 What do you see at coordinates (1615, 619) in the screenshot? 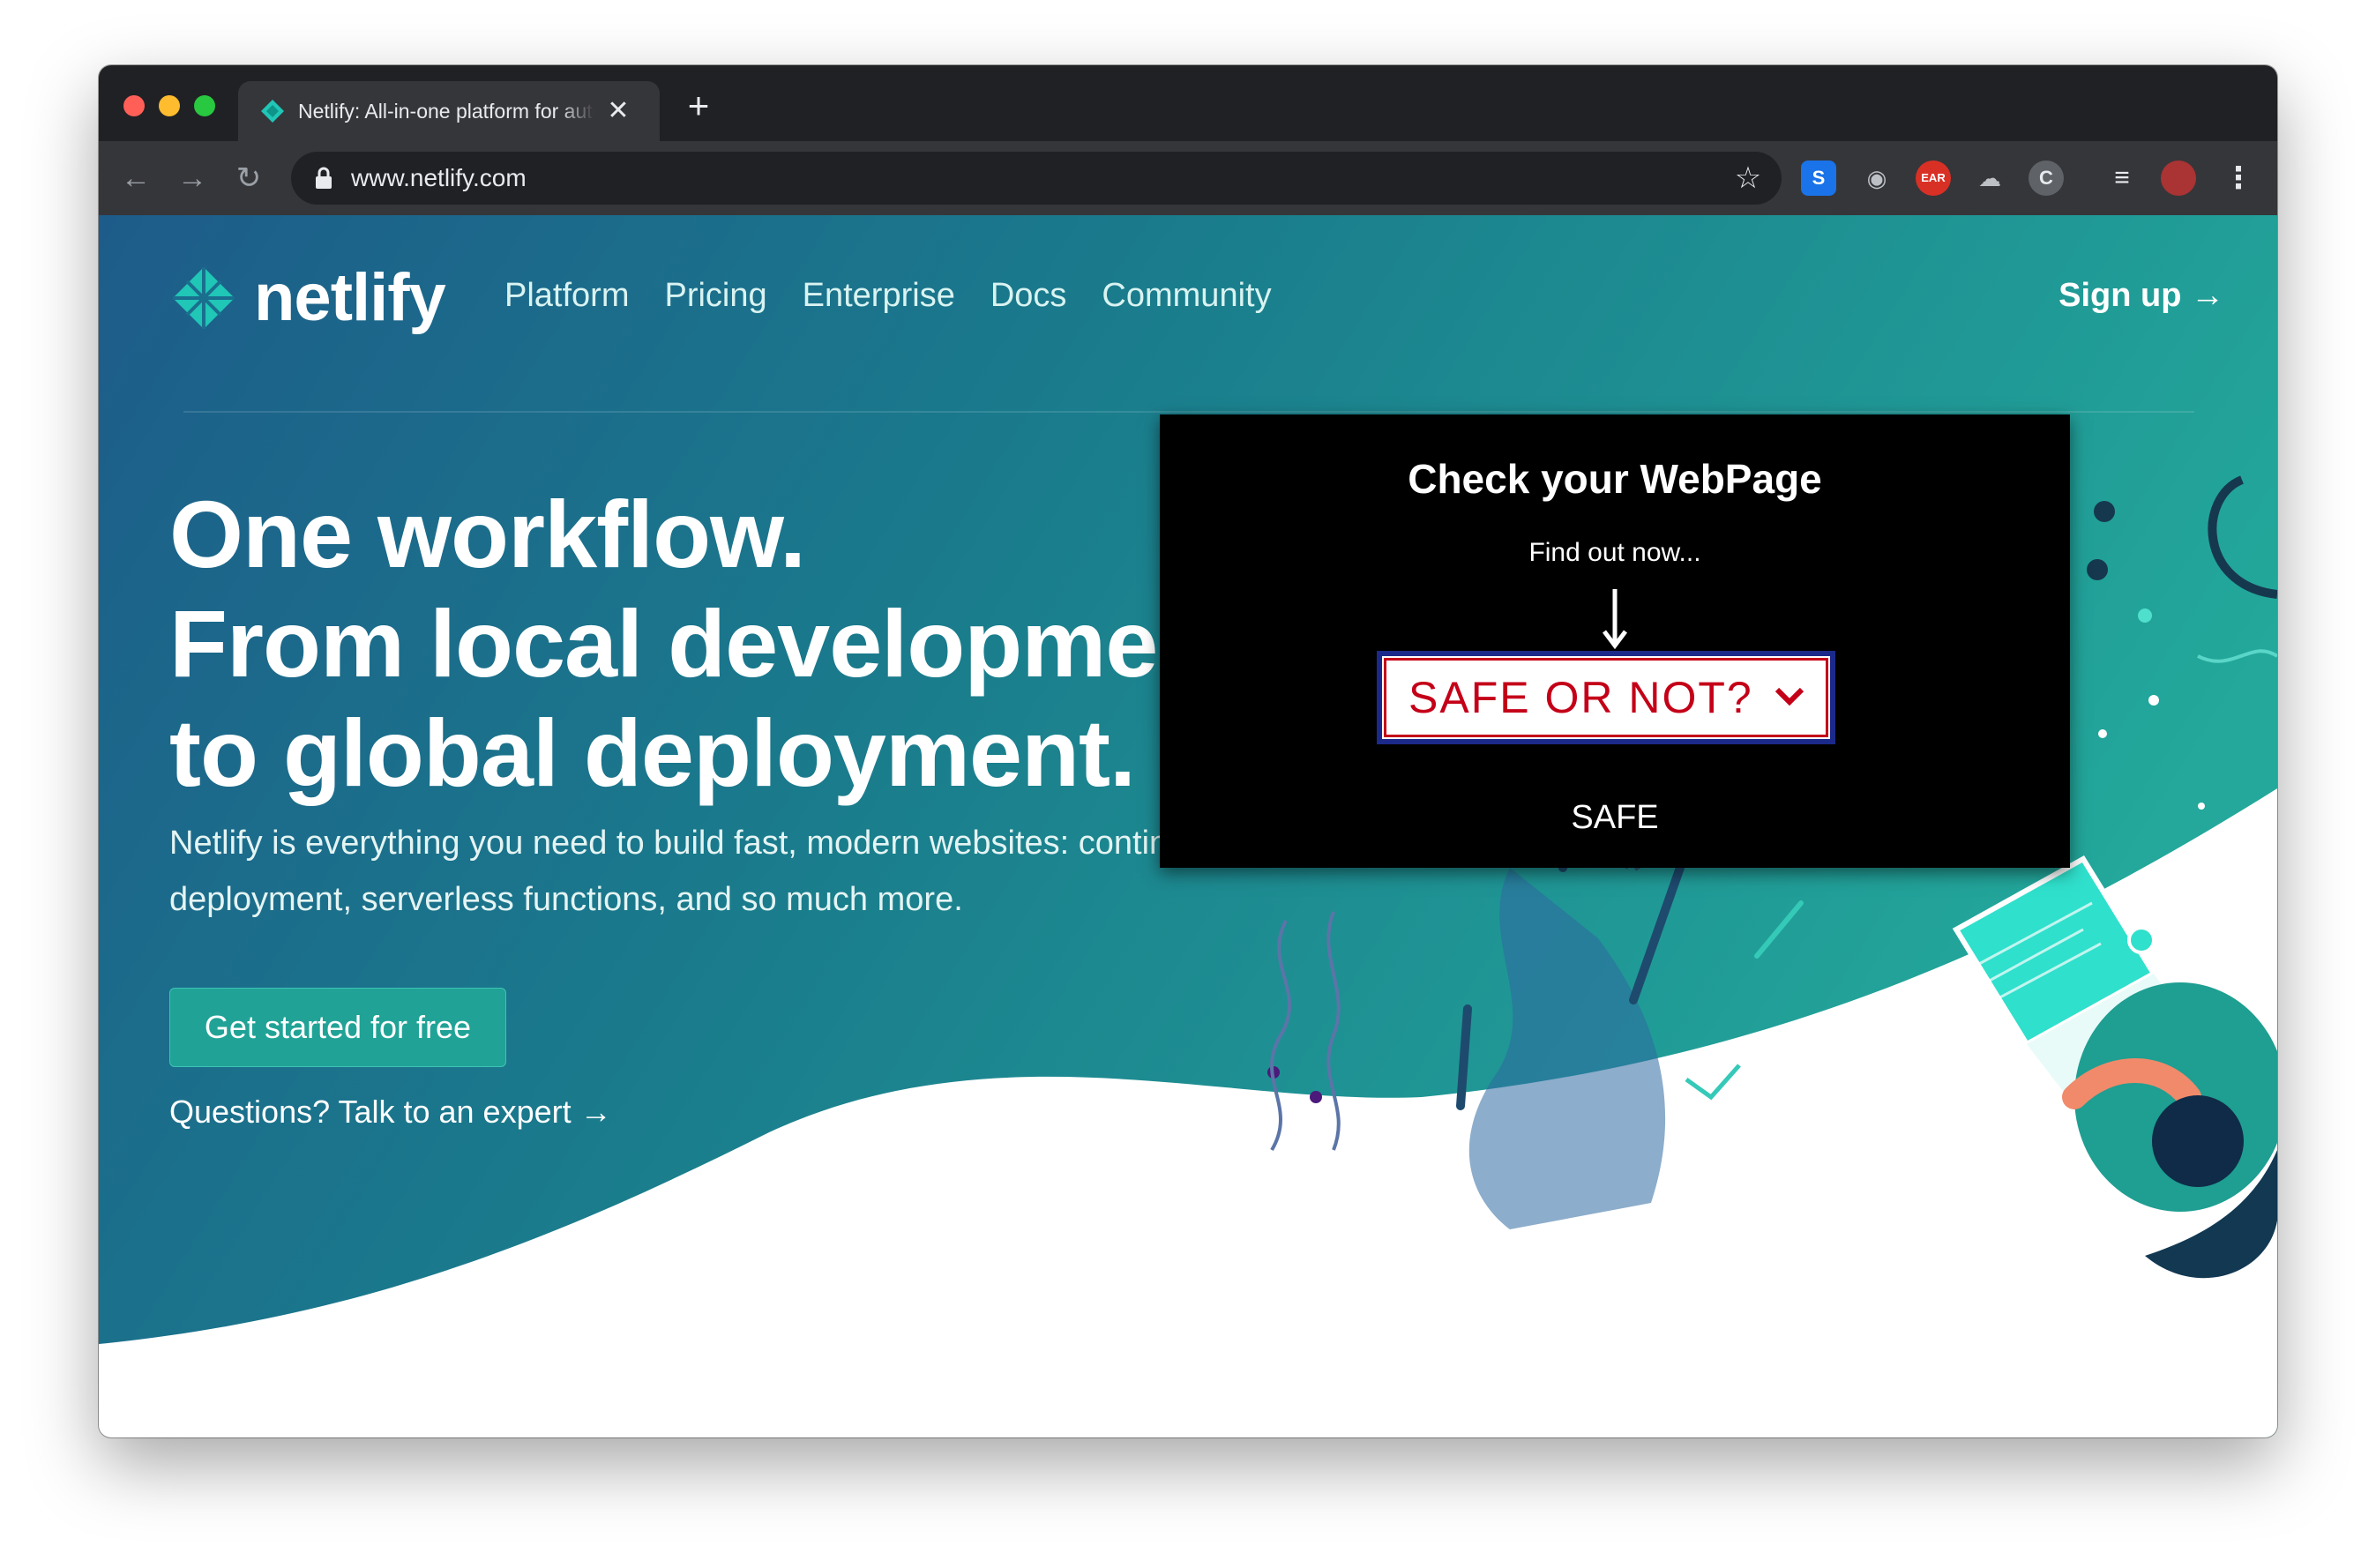
I see `arrow-down-icon` at bounding box center [1615, 619].